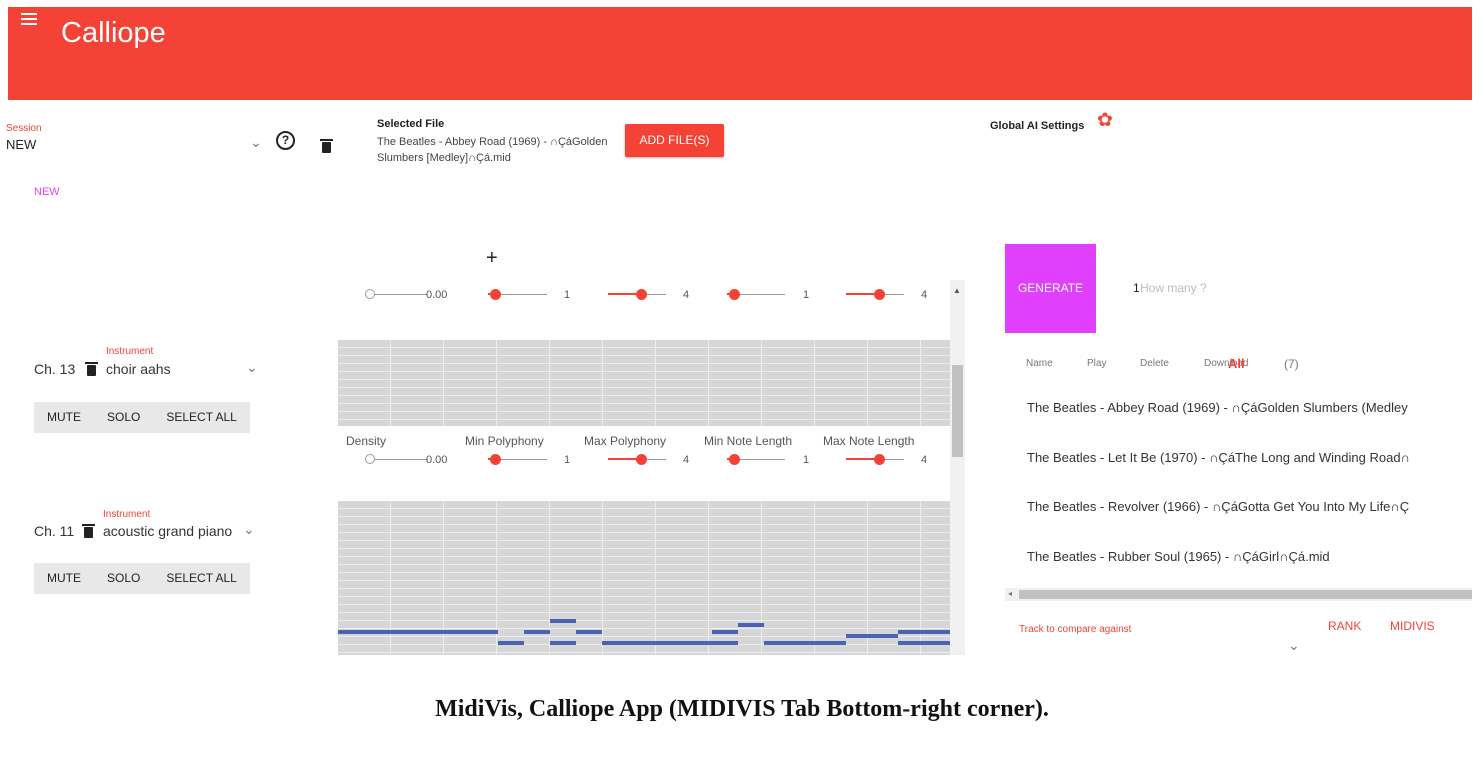 Image resolution: width=1484 pixels, height=772 pixels. What do you see at coordinates (1010, 593) in the screenshot?
I see `scroll-left-arrow-icon: ◂` at bounding box center [1010, 593].